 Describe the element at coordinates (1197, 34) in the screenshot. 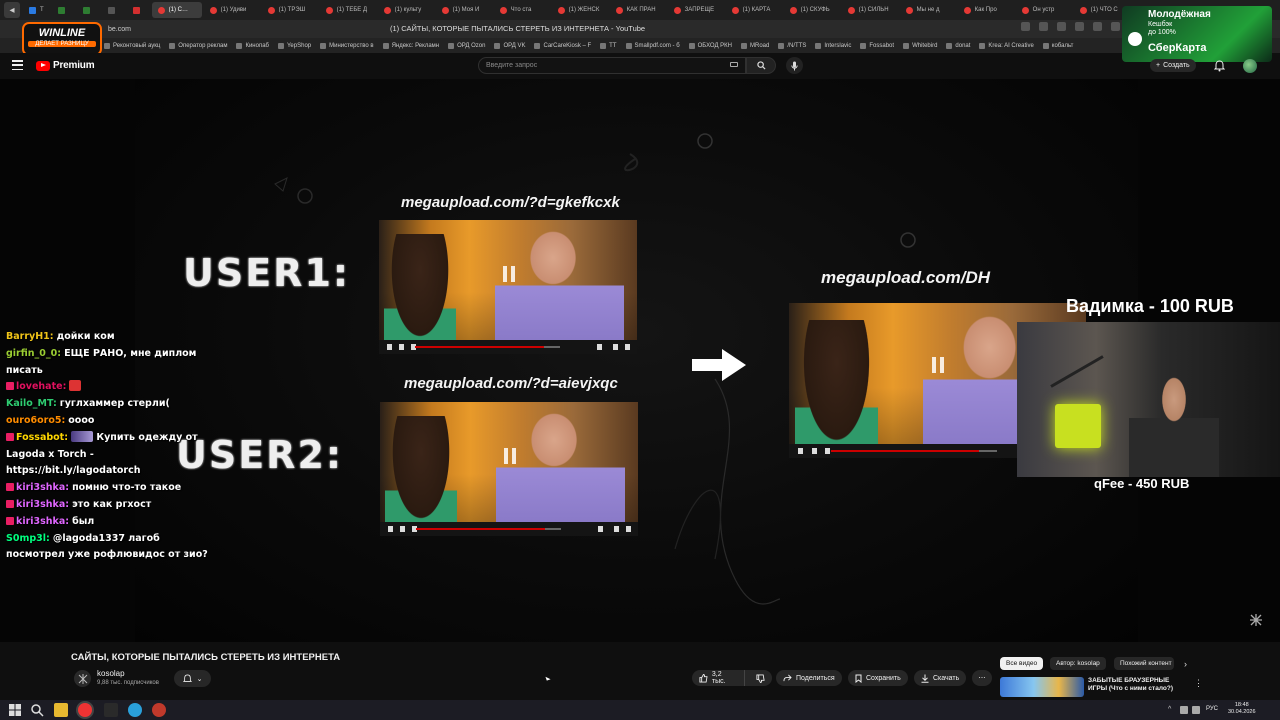

I see `sber-ad: Молодёжная Кешбэк до 100% СберКарта` at that location.